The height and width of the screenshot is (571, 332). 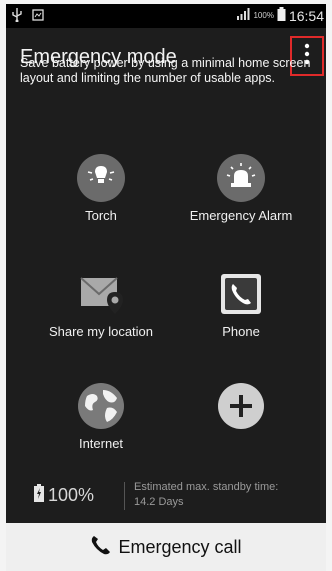 I want to click on app-label: Phone, so click(x=241, y=331).